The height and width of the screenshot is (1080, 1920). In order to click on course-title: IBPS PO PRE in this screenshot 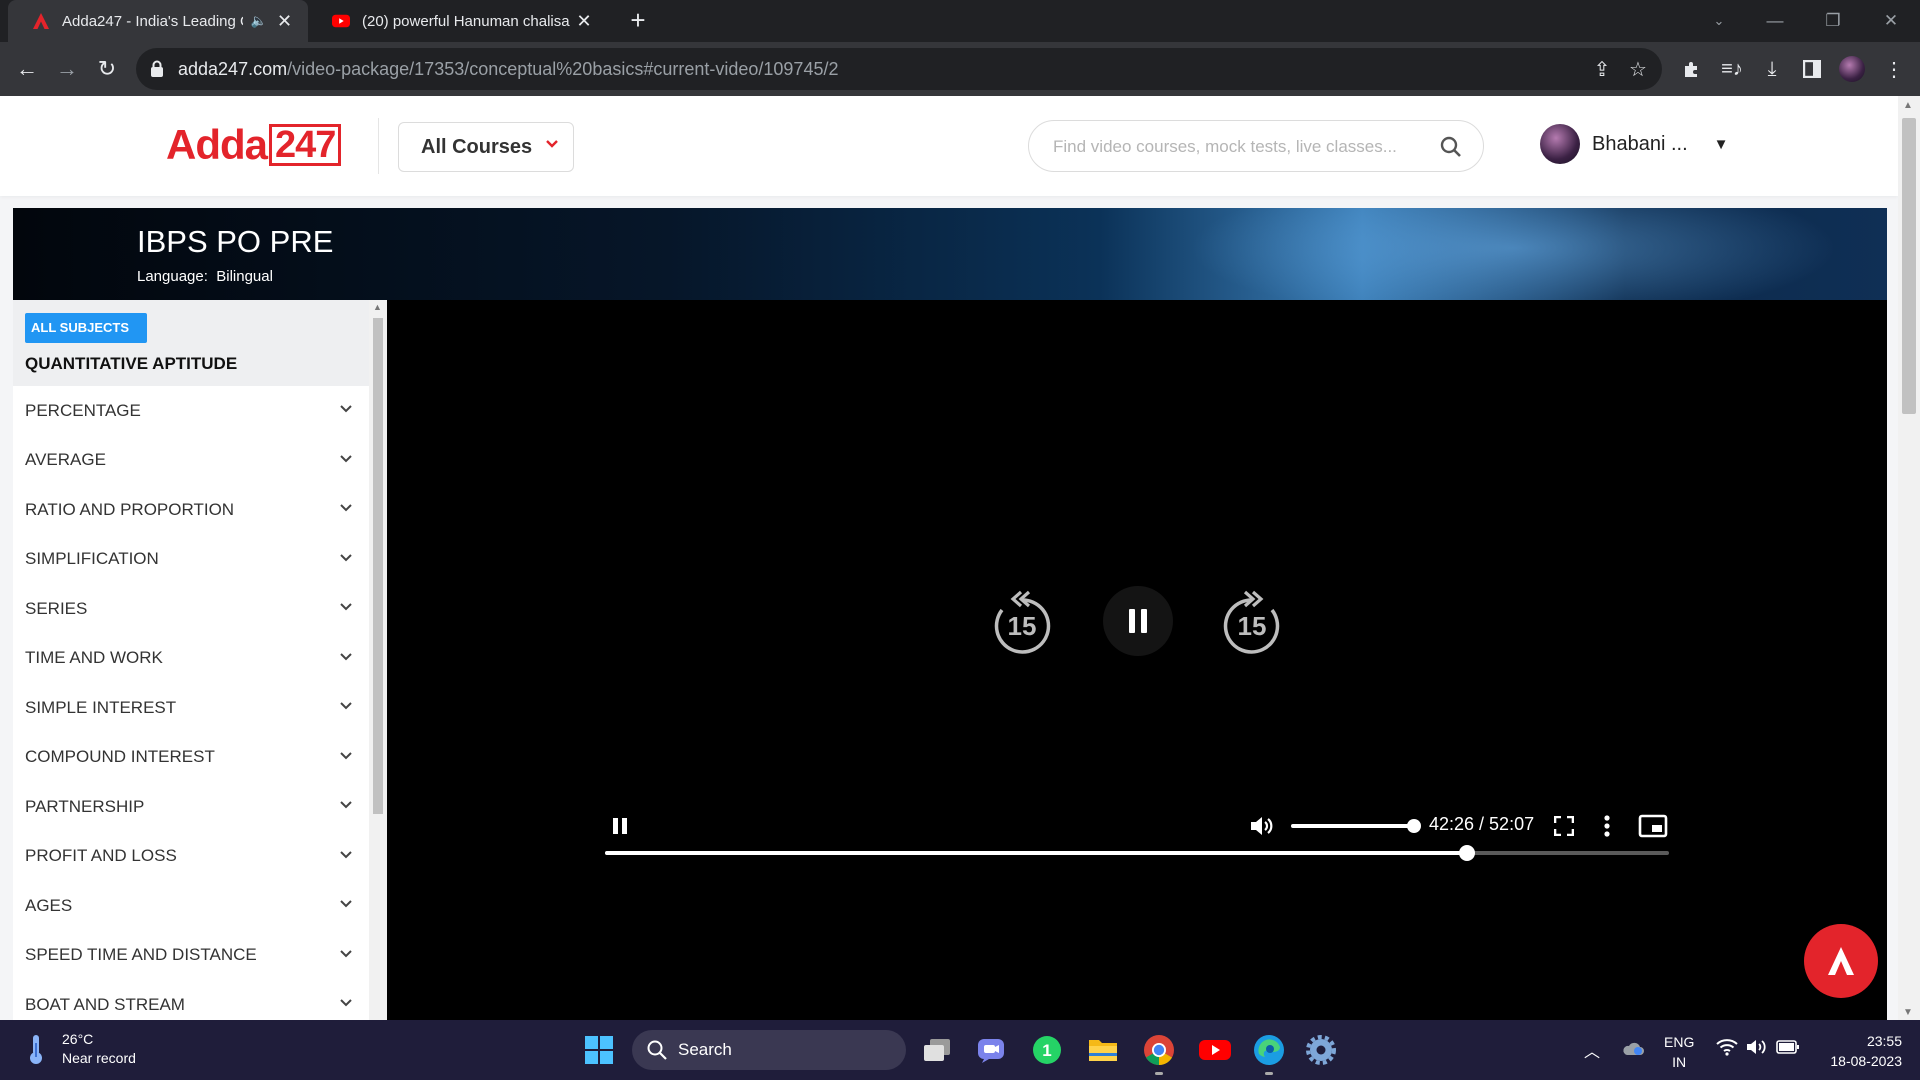, I will do `click(235, 241)`.